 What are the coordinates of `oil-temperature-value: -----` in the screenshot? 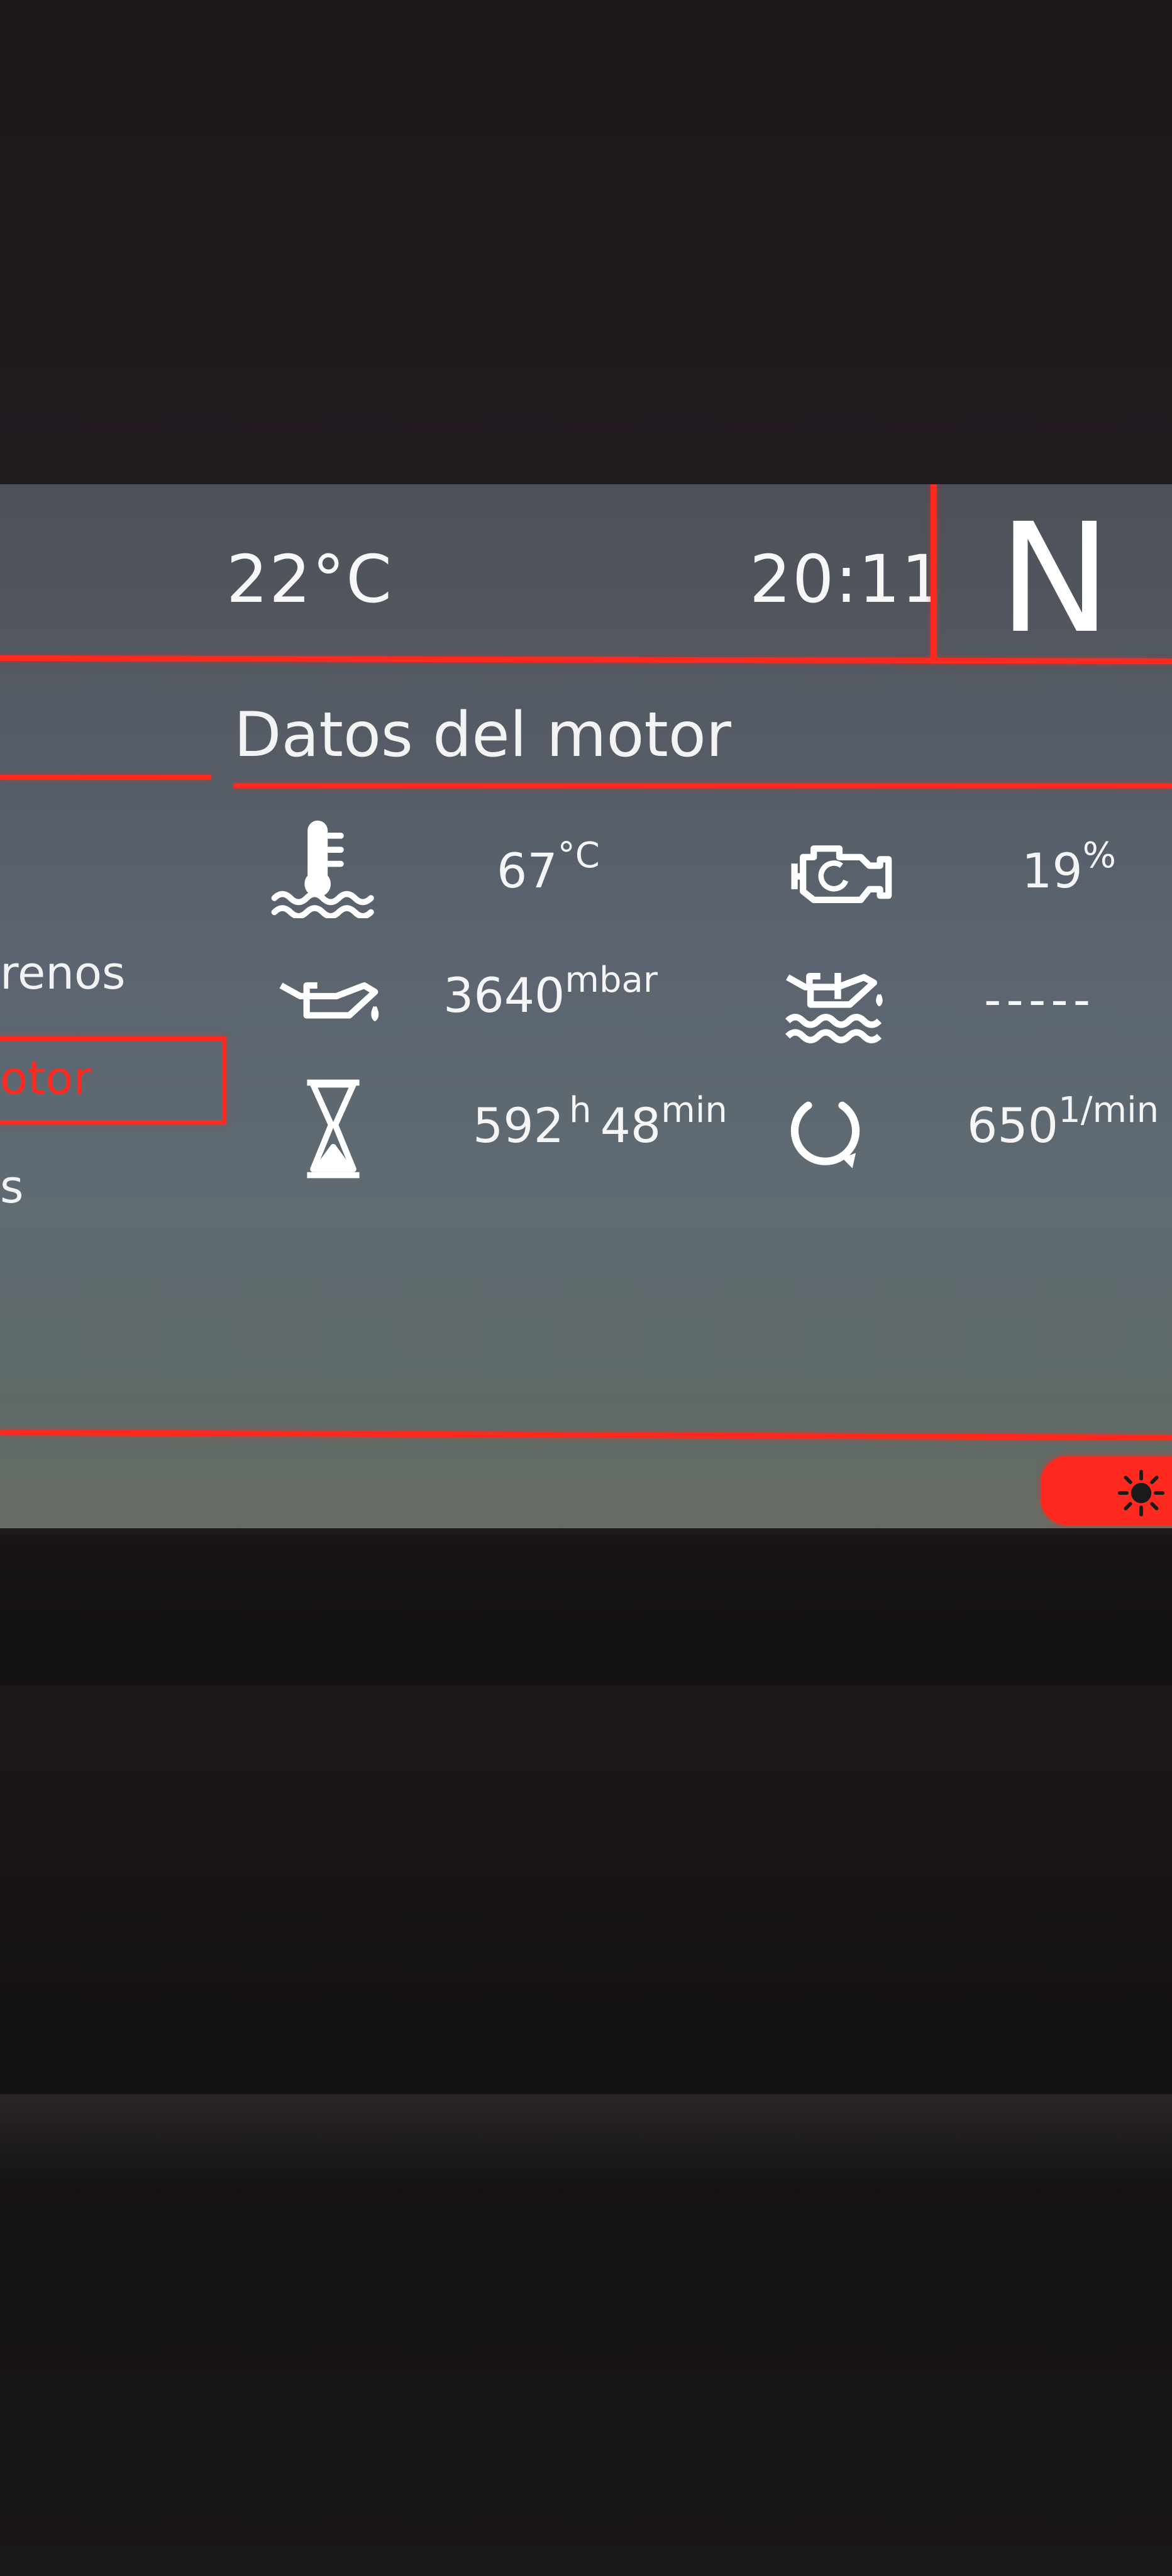 It's located at (1039, 1000).